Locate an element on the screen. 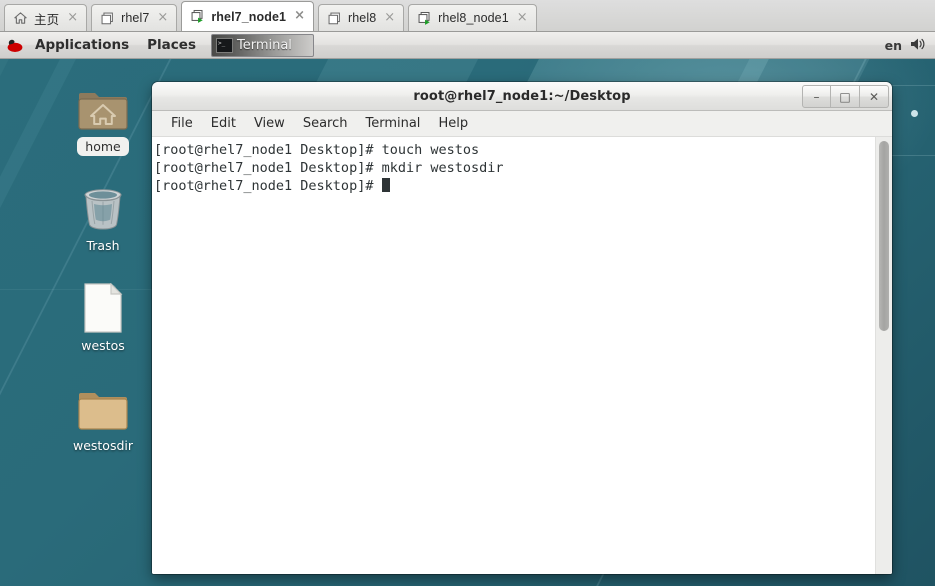  tab-label: rhel8 is located at coordinates (362, 18).